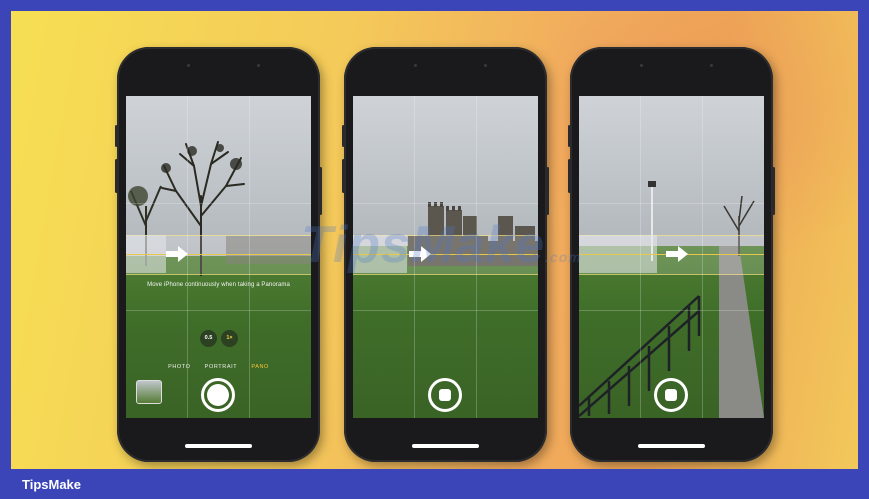  I want to click on phone-2-camera-dot, so click(485, 65).